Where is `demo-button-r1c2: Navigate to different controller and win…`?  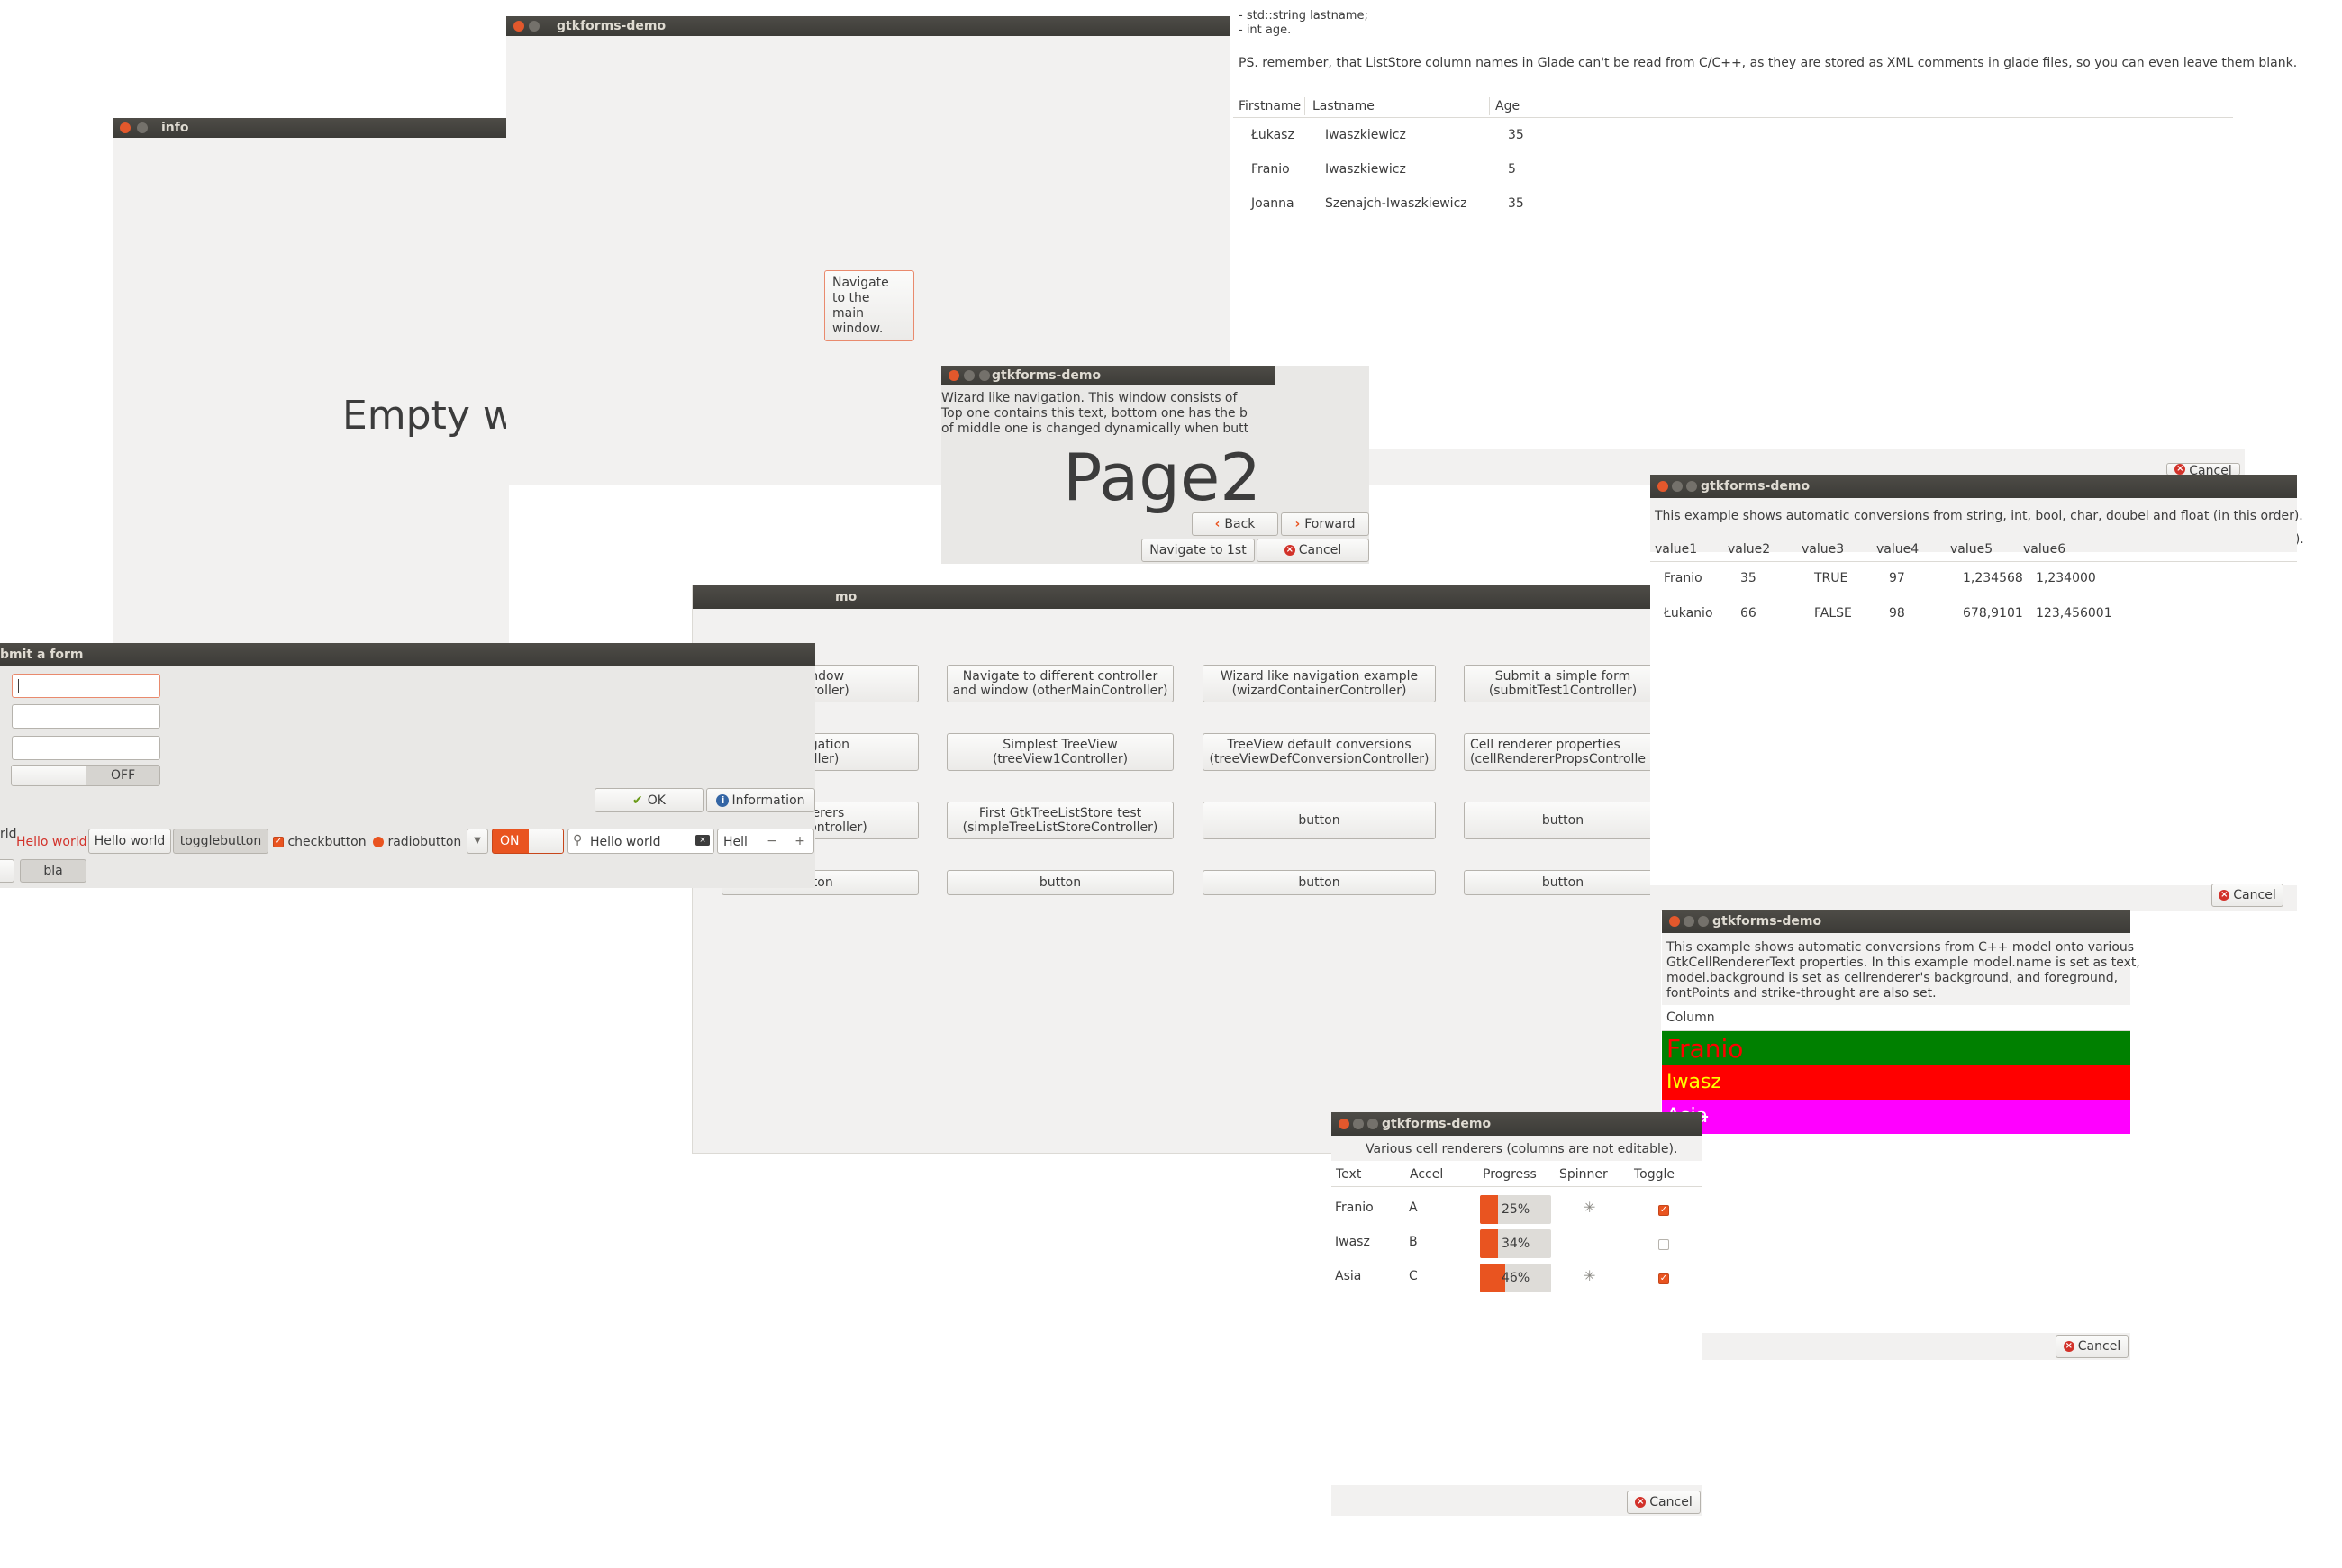
demo-button-r1c2: Navigate to different controller and win… is located at coordinates (1060, 683).